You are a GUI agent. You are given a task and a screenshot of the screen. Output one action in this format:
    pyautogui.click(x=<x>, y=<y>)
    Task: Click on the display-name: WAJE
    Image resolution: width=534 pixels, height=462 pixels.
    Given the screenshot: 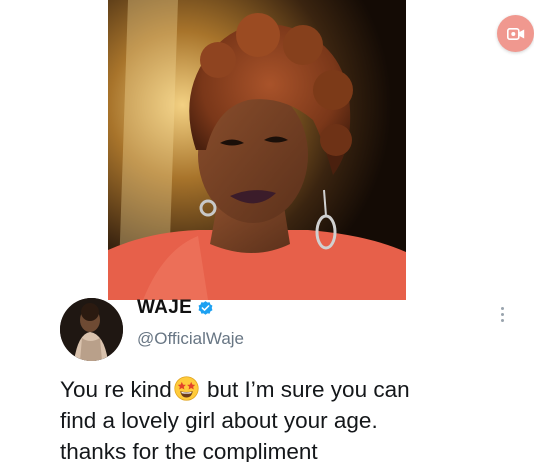 What is the action you would take?
    pyautogui.click(x=175, y=308)
    